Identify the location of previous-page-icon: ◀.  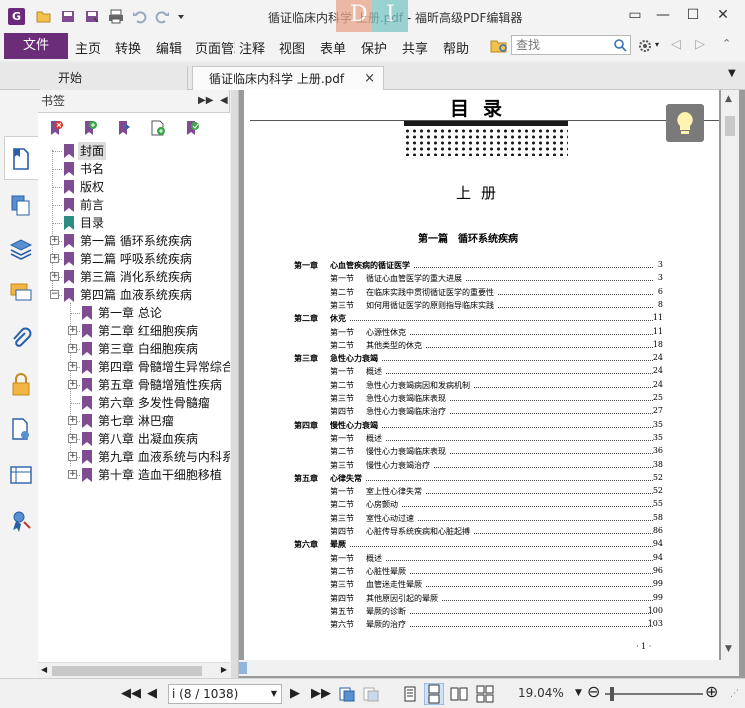
(152, 693).